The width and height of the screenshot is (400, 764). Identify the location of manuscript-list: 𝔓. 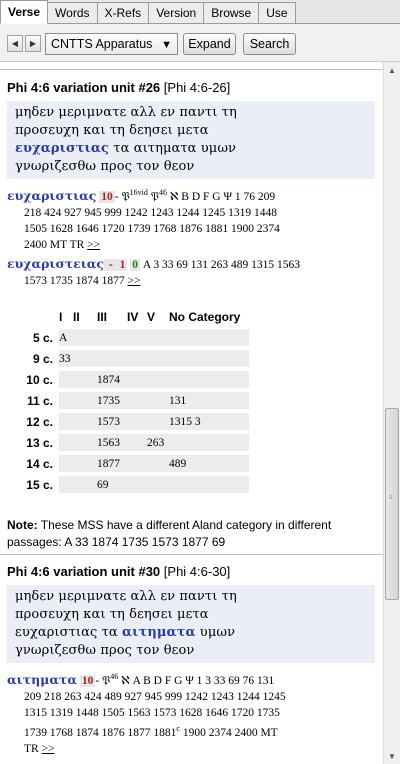
(153, 196).